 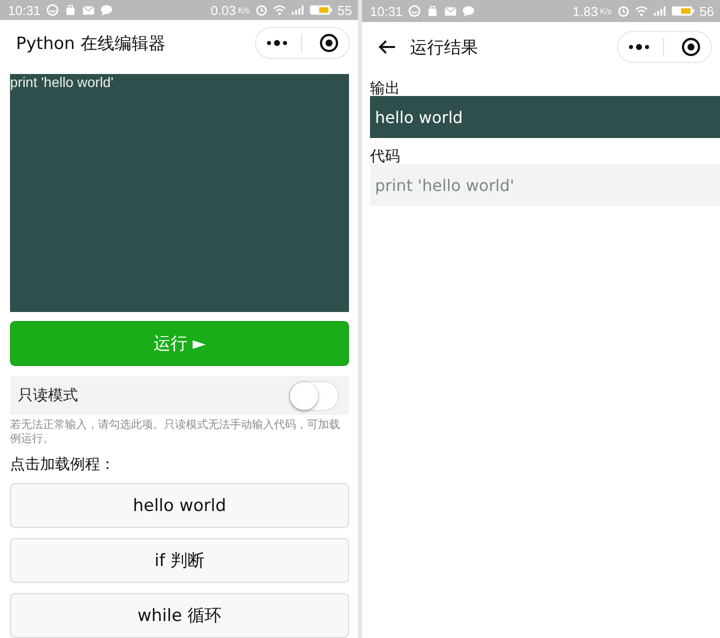 I want to click on back-arrow-icon, so click(x=387, y=47).